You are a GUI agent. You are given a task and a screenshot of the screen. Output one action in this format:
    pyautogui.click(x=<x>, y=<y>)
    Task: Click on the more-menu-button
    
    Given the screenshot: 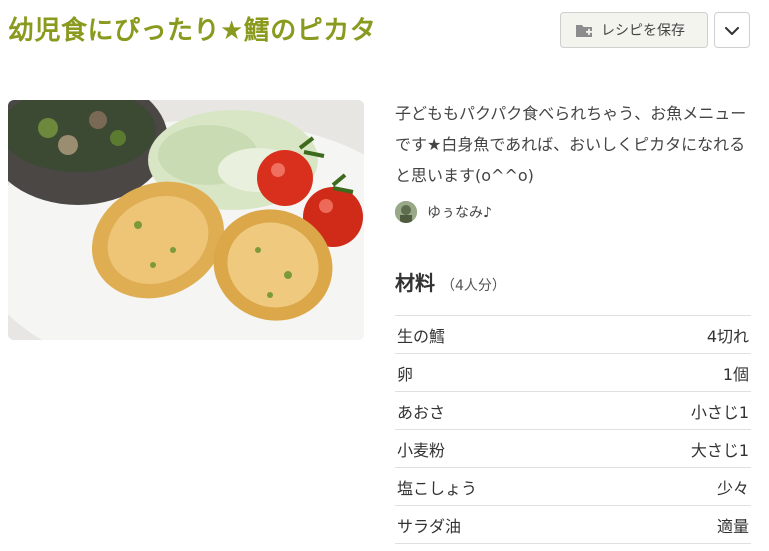 What is the action you would take?
    pyautogui.click(x=732, y=30)
    